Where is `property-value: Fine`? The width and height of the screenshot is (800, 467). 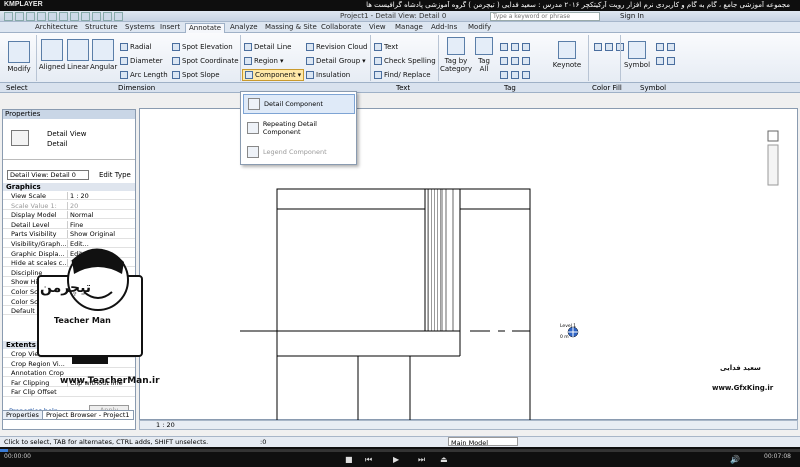 property-value: Fine is located at coordinates (100, 224).